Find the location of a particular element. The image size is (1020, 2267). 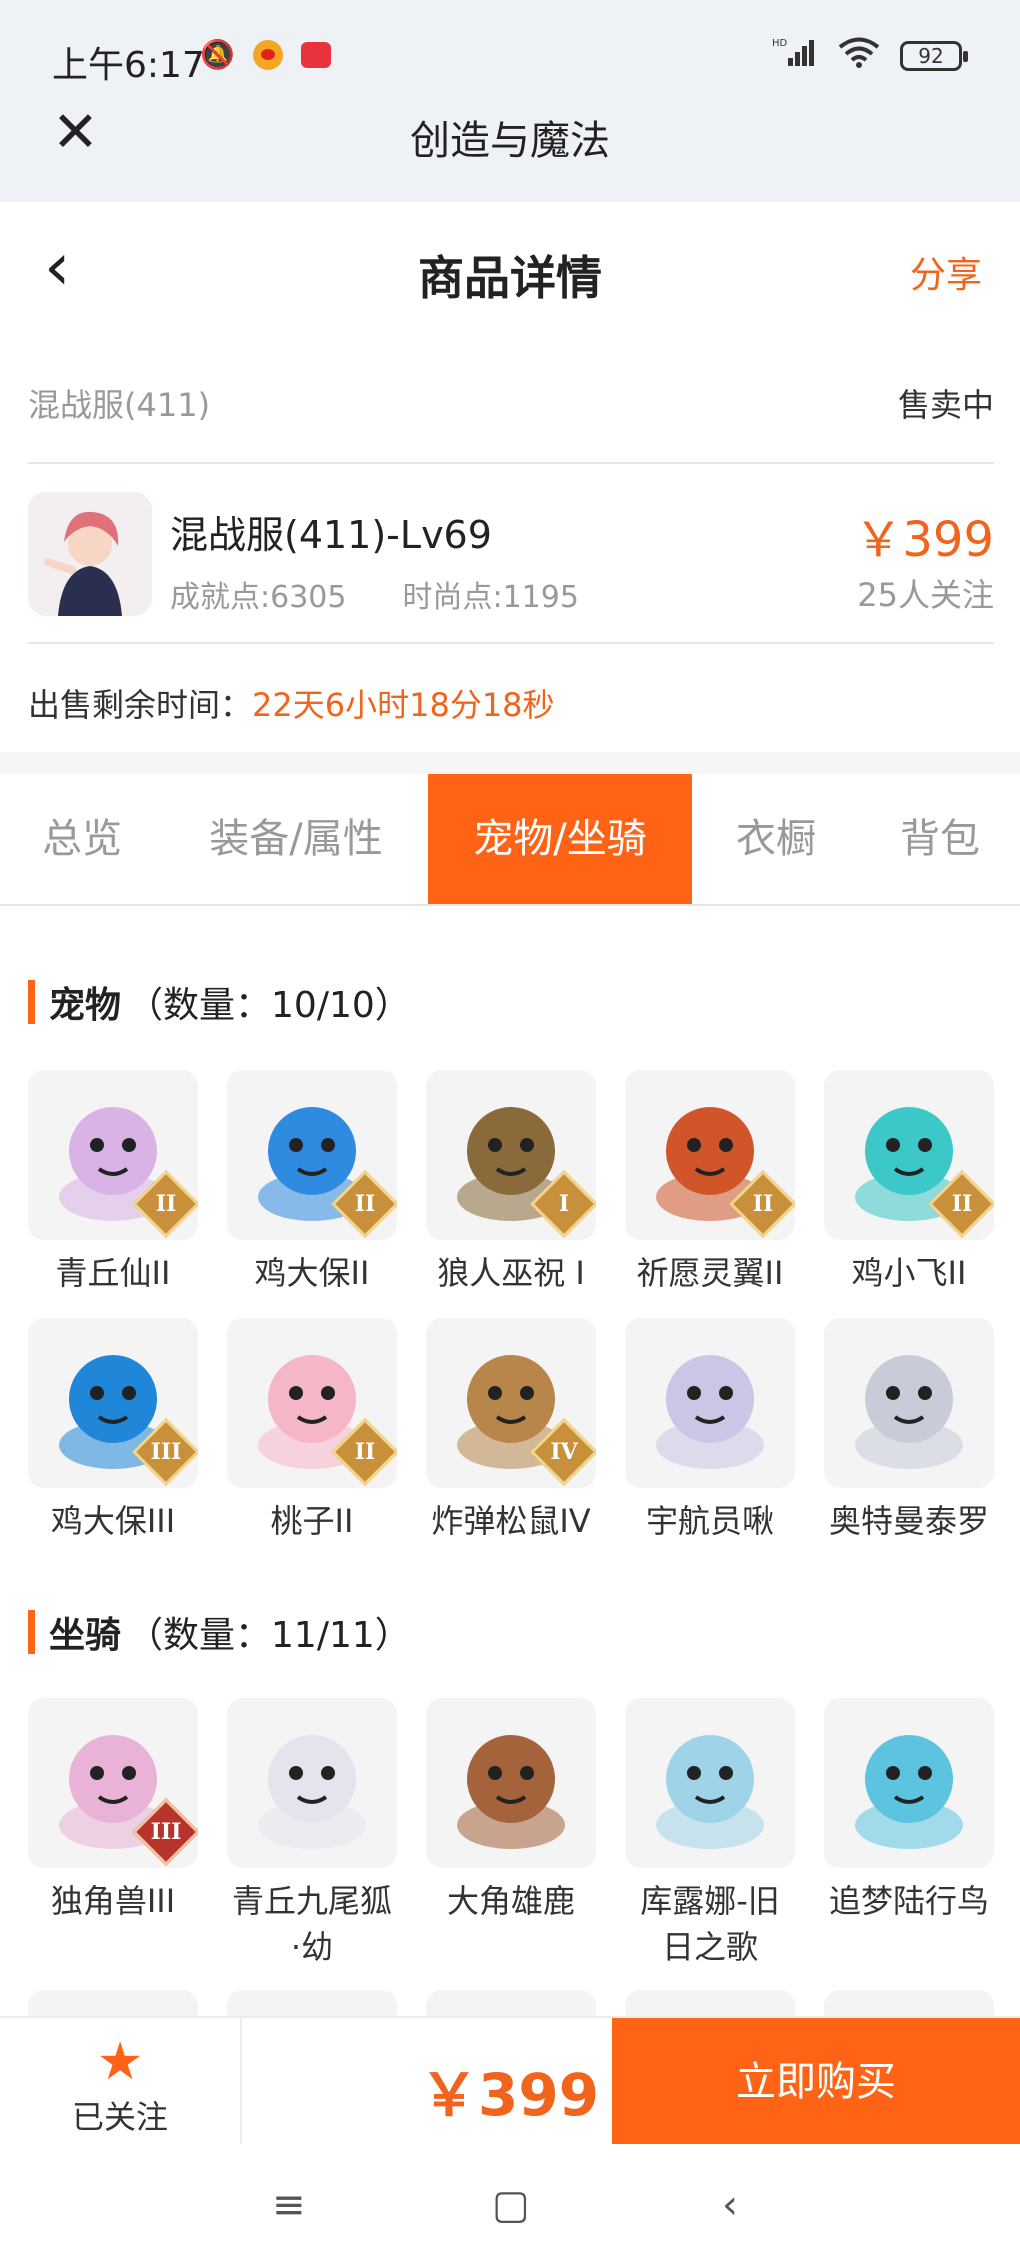

pet-name: 鸡大保II is located at coordinates (312, 1273).